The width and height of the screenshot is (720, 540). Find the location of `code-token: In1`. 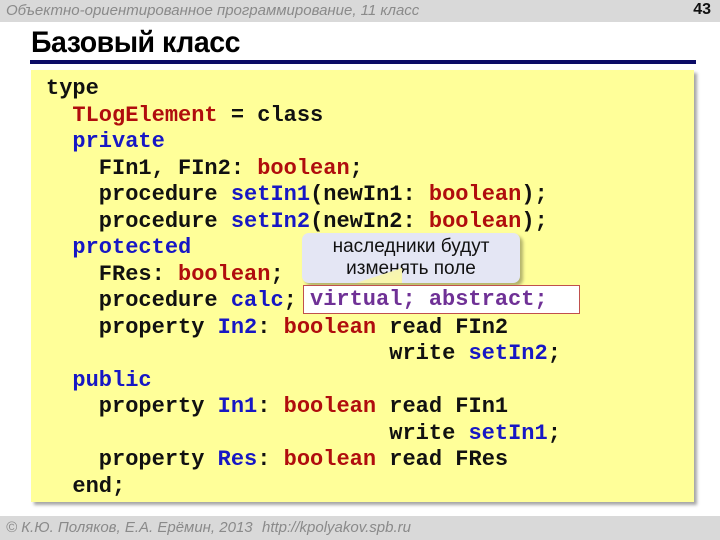

code-token: In1 is located at coordinates (237, 406).